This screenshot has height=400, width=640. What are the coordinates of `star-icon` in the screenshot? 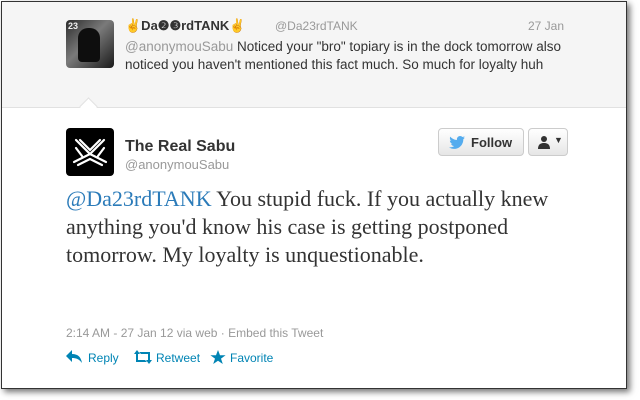 It's located at (218, 357).